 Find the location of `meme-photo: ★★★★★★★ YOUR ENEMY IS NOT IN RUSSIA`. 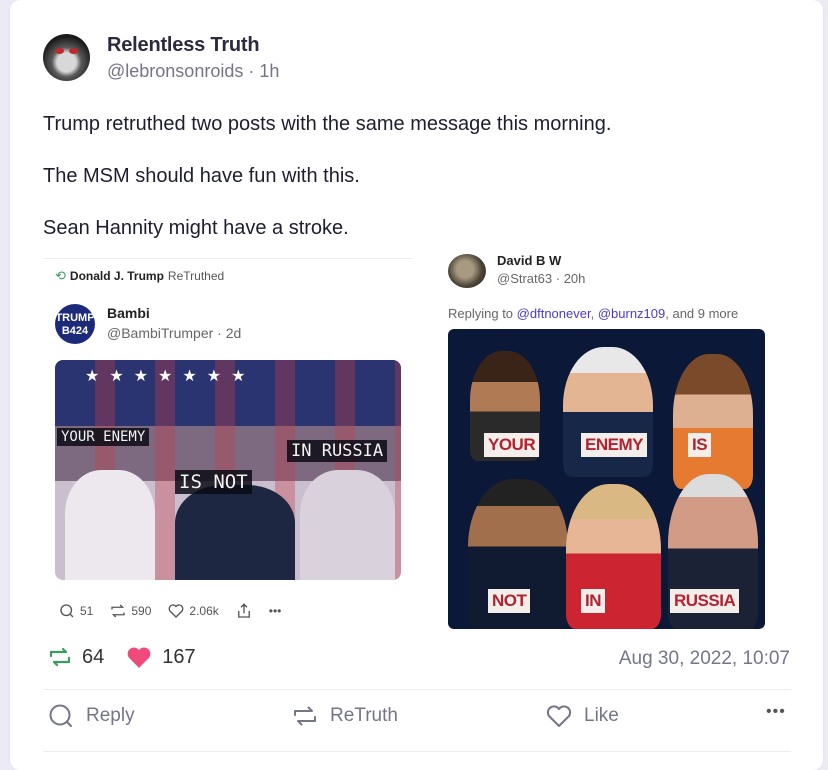

meme-photo: ★★★★★★★ YOUR ENEMY IS NOT IN RUSSIA is located at coordinates (228, 470).